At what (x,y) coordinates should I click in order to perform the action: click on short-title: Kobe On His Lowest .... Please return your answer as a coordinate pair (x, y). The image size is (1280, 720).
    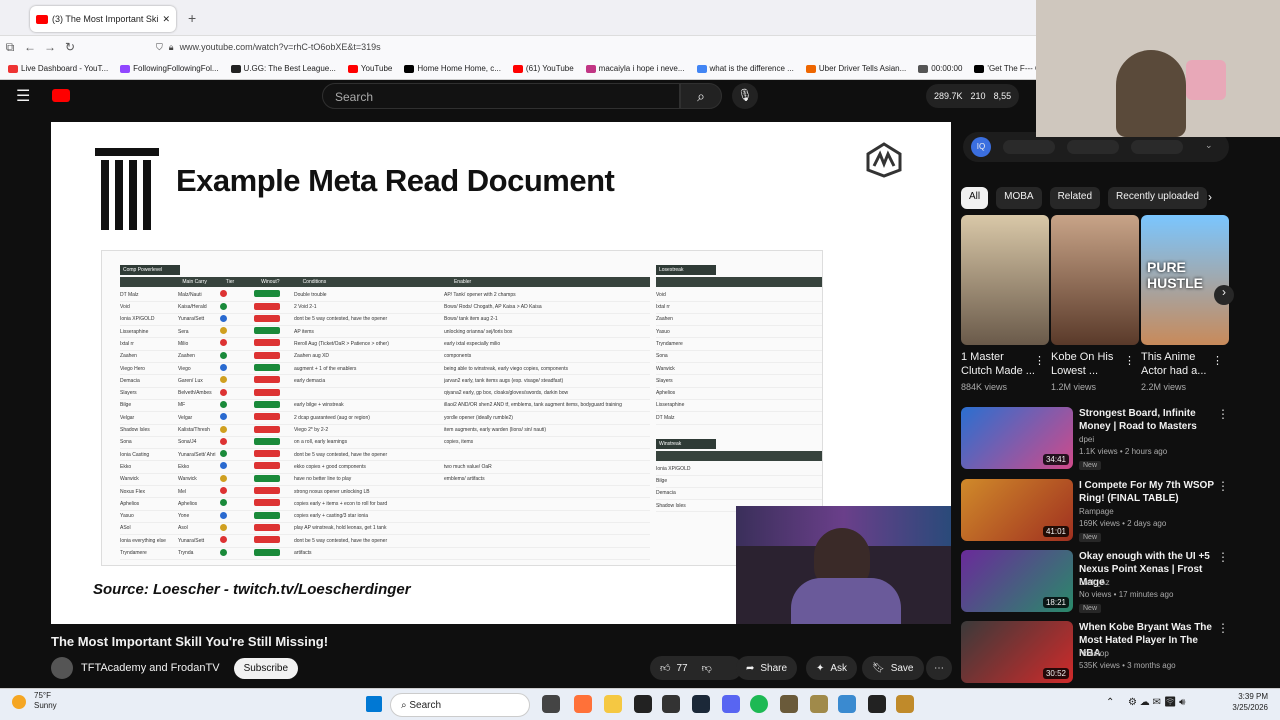
    Looking at the image, I should click on (1089, 364).